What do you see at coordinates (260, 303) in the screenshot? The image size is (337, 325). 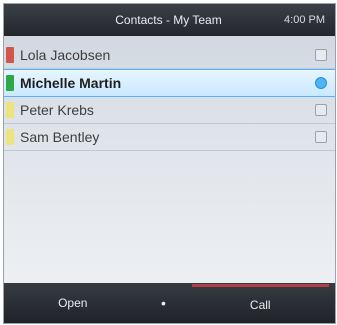 I see `call-button: Call` at bounding box center [260, 303].